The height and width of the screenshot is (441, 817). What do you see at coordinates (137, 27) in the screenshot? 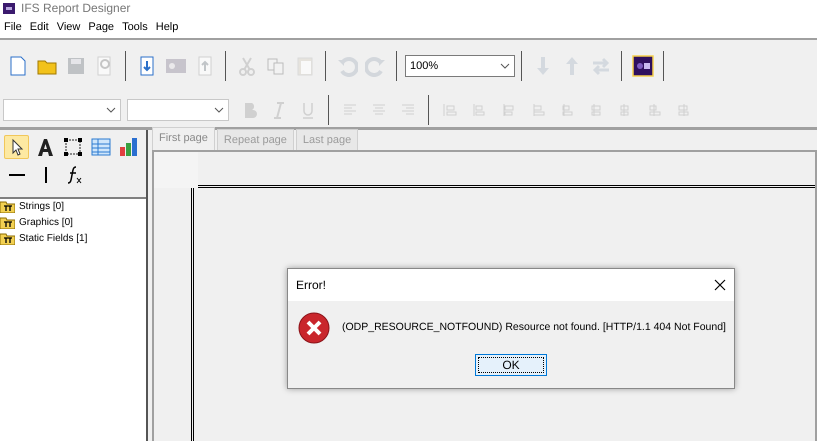
I see `menu-item: Tools` at bounding box center [137, 27].